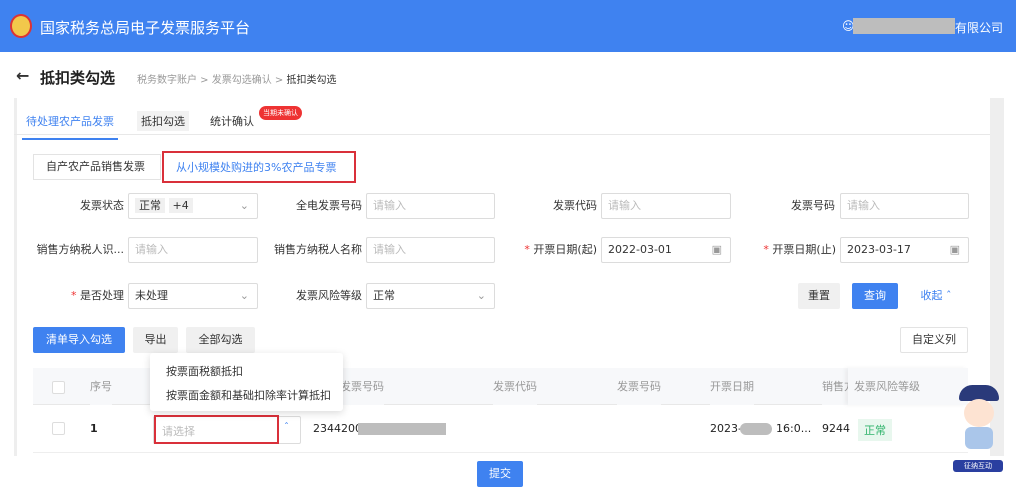 This screenshot has height=504, width=1016. I want to click on label-processed: * 是否处理, so click(97, 295).